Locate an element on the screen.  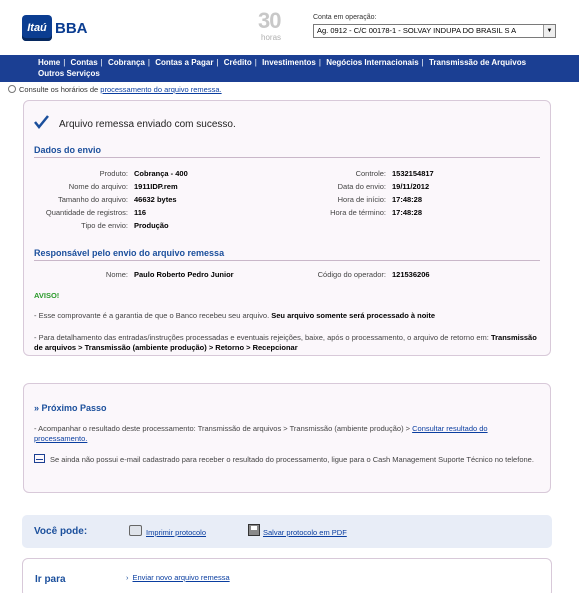
save-disk-icon is located at coordinates (254, 530).